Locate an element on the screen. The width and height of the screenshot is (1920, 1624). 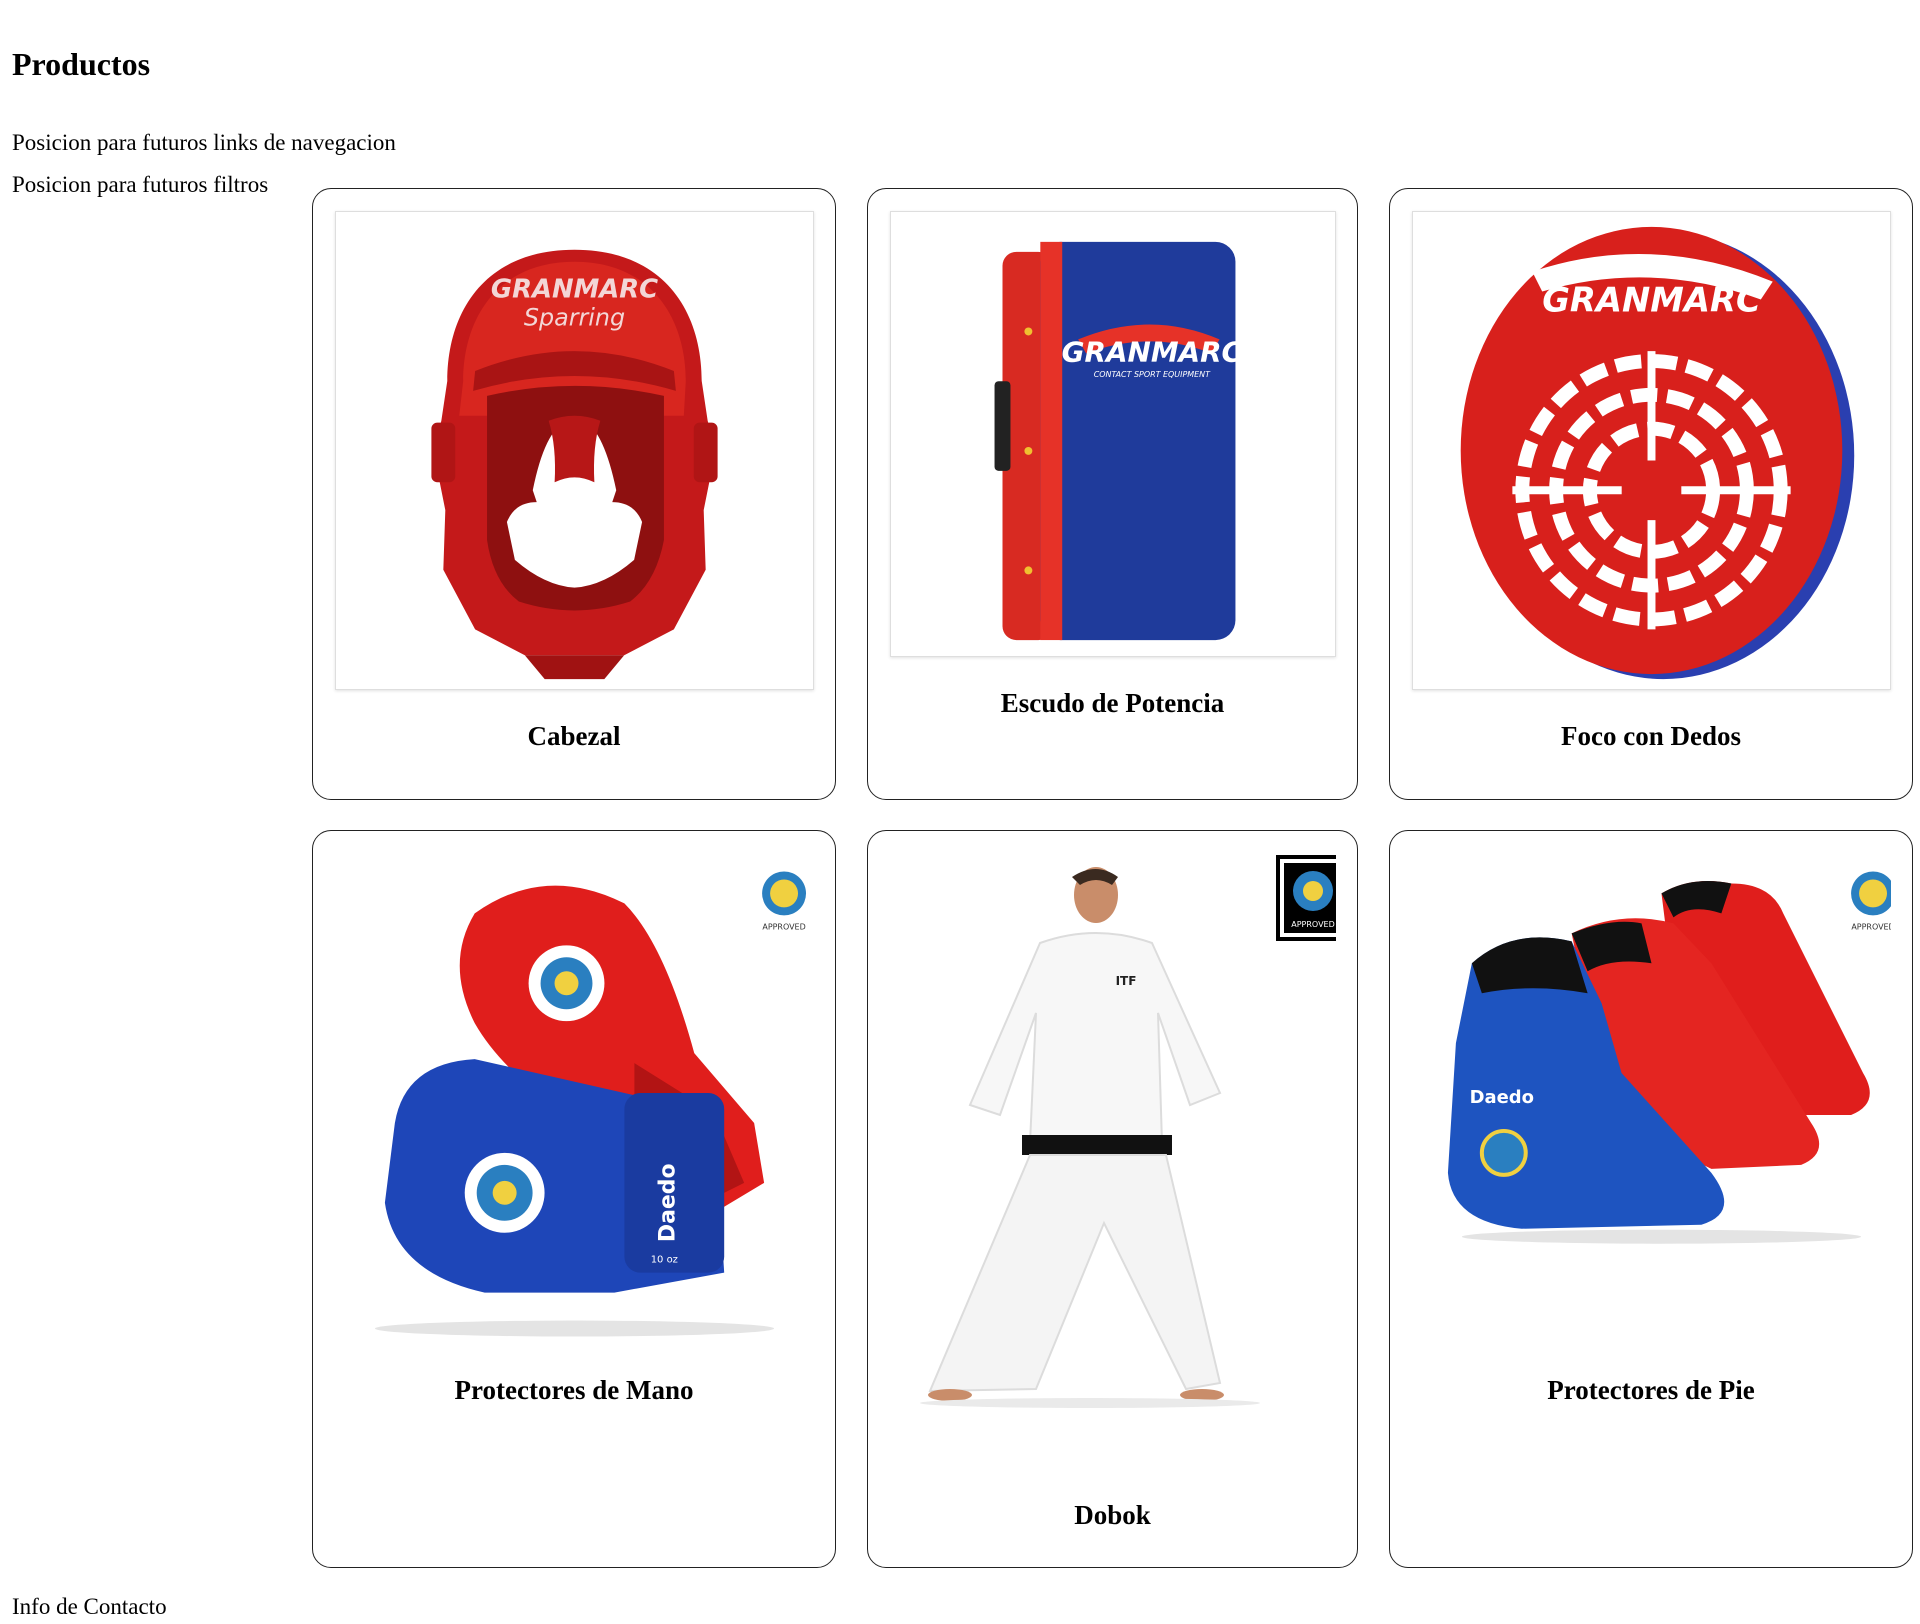
product-image-boxing-gloves: APPROVED Daedo 10 oz is located at coordinates (574, 1103).